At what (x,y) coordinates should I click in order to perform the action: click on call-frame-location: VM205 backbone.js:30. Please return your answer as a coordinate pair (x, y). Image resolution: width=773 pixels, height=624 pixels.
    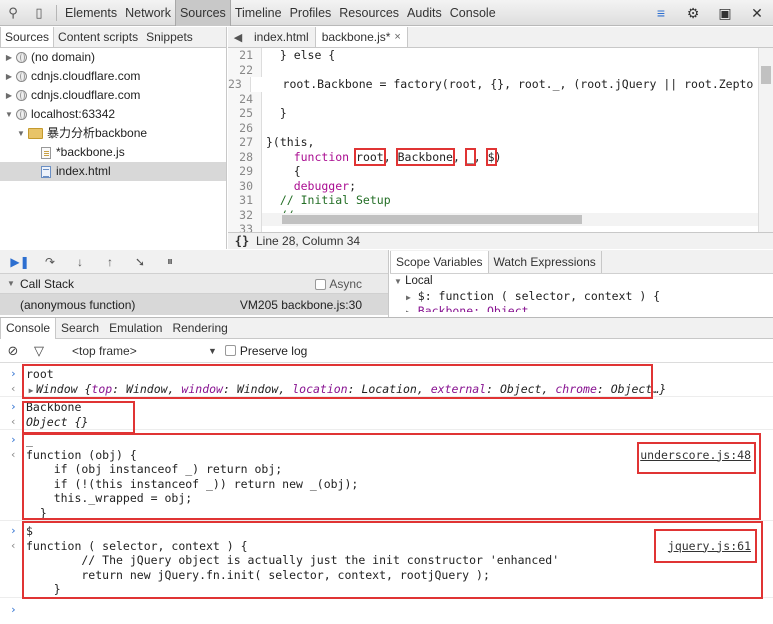
    Looking at the image, I should click on (301, 305).